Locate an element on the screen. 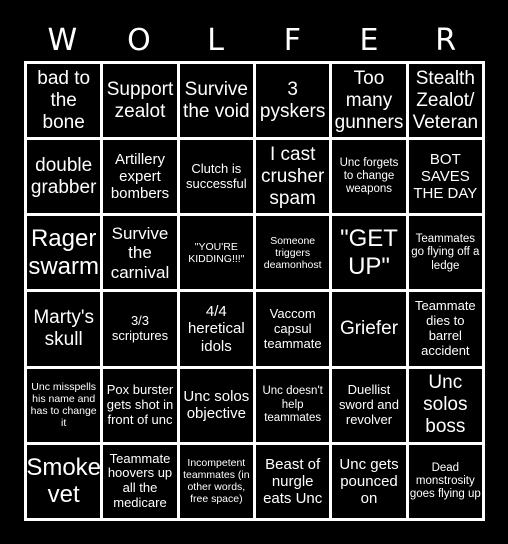  bingo-cell-text: Smoke vet is located at coordinates (64, 481).